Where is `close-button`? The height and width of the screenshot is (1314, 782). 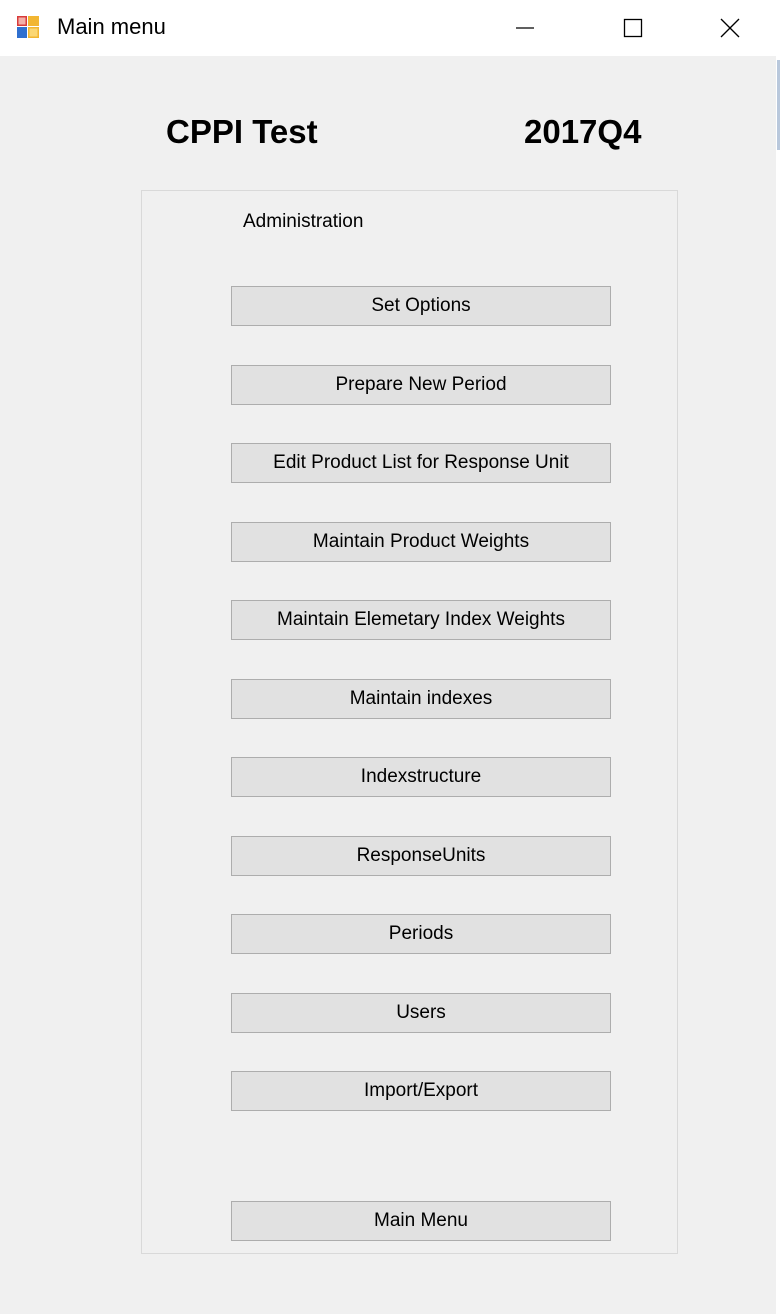 close-button is located at coordinates (730, 28).